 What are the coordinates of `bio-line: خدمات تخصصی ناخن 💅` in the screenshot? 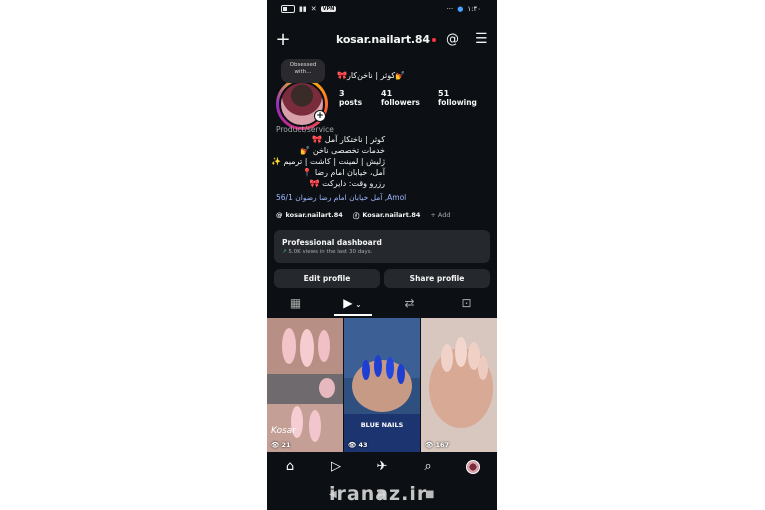 It's located at (342, 150).